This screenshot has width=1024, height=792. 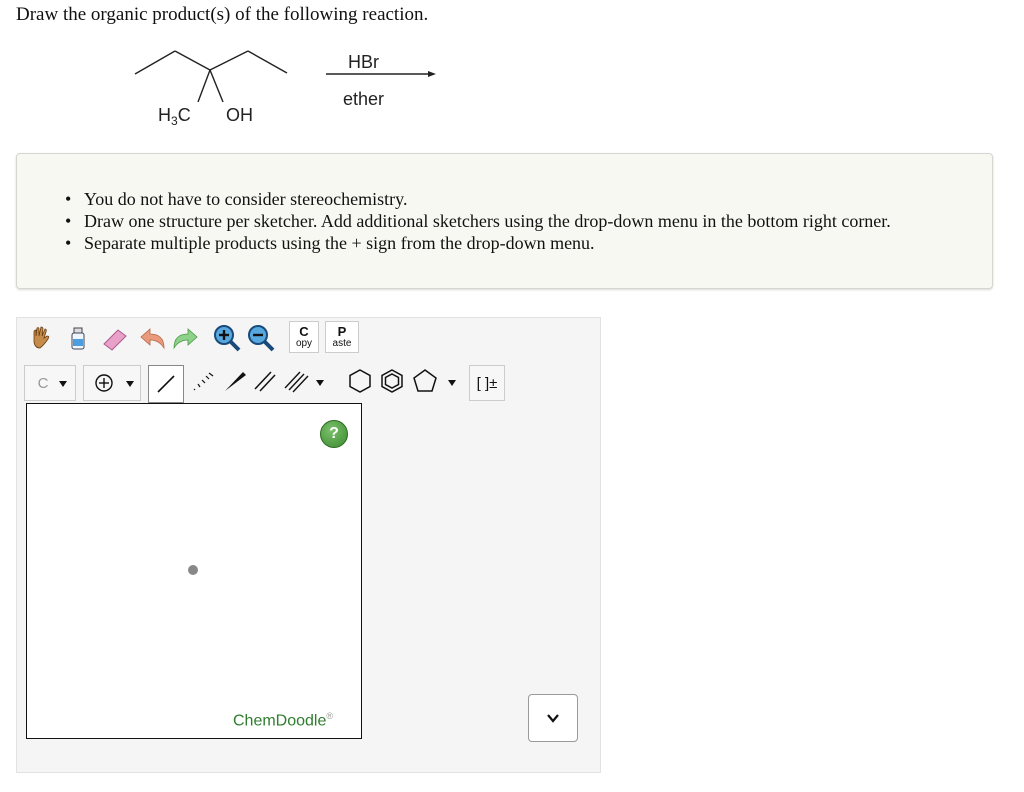 I want to click on single-bond-tool, so click(x=166, y=384).